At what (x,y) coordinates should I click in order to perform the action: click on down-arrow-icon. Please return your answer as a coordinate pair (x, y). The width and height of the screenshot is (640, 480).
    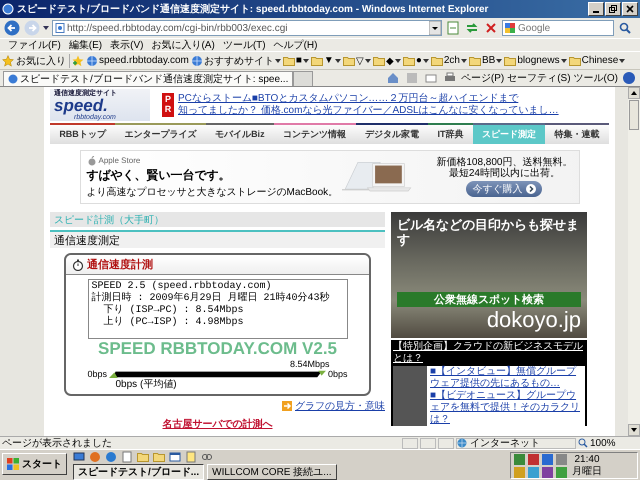
    Looking at the image, I should click on (634, 430).